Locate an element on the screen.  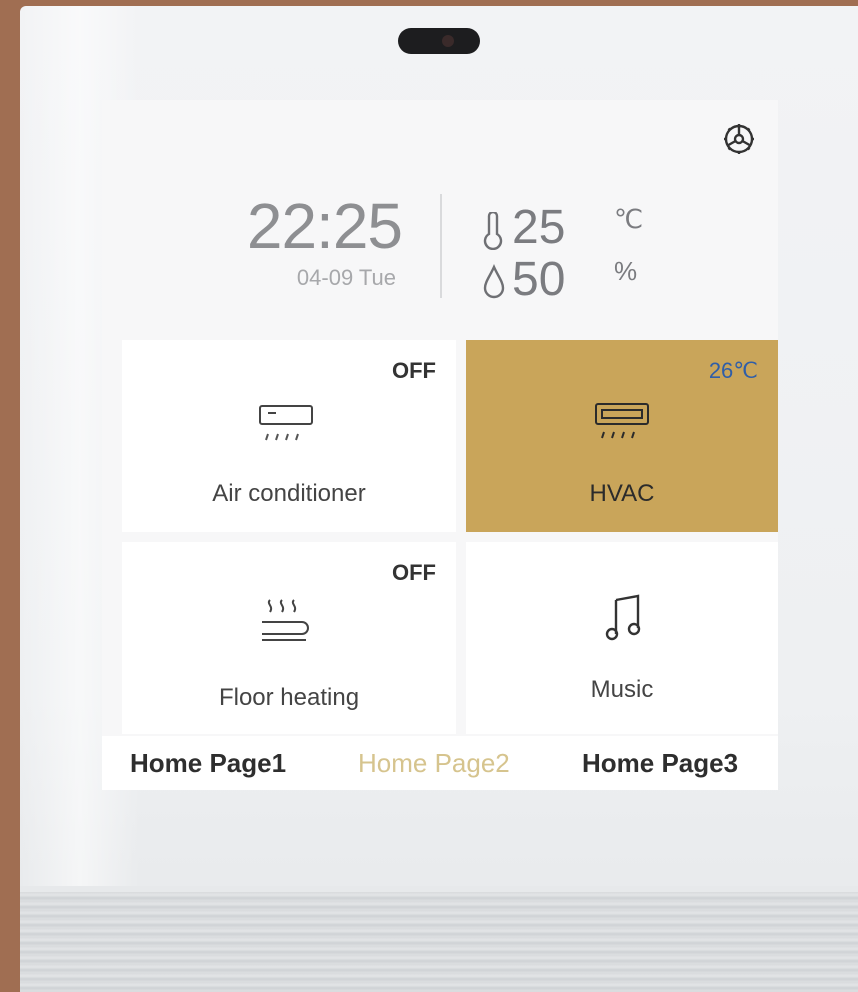
humidity-unit: % is located at coordinates (626, 271).